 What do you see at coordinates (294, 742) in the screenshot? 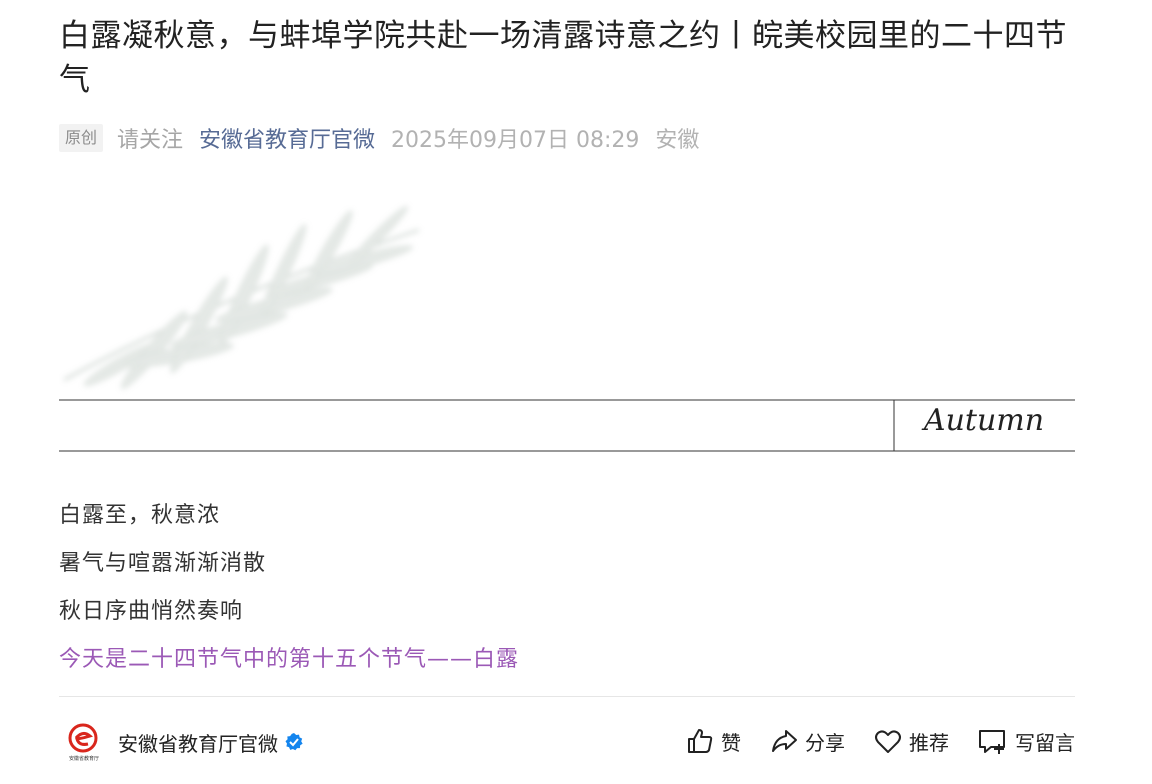
I see `verified-check-icon` at bounding box center [294, 742].